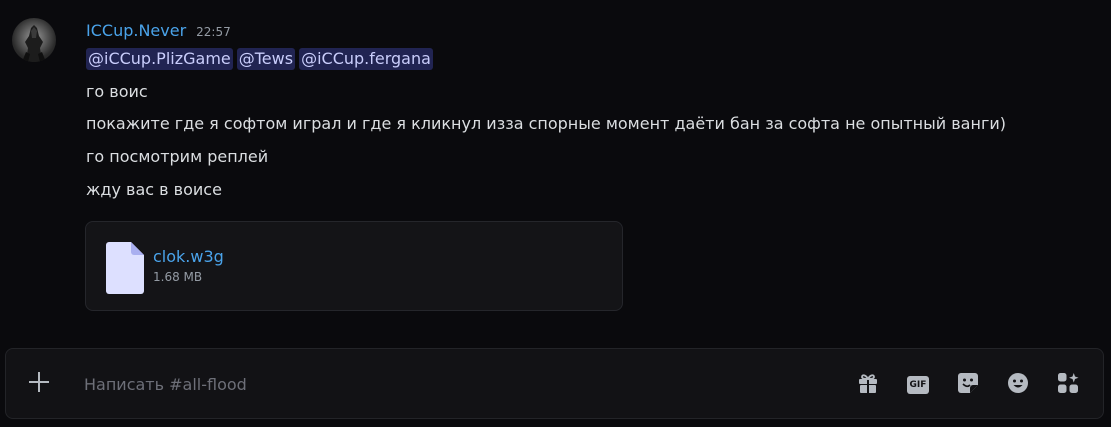 The height and width of the screenshot is (427, 1111). I want to click on mention: @iCCup.PlizGame, so click(159, 59).